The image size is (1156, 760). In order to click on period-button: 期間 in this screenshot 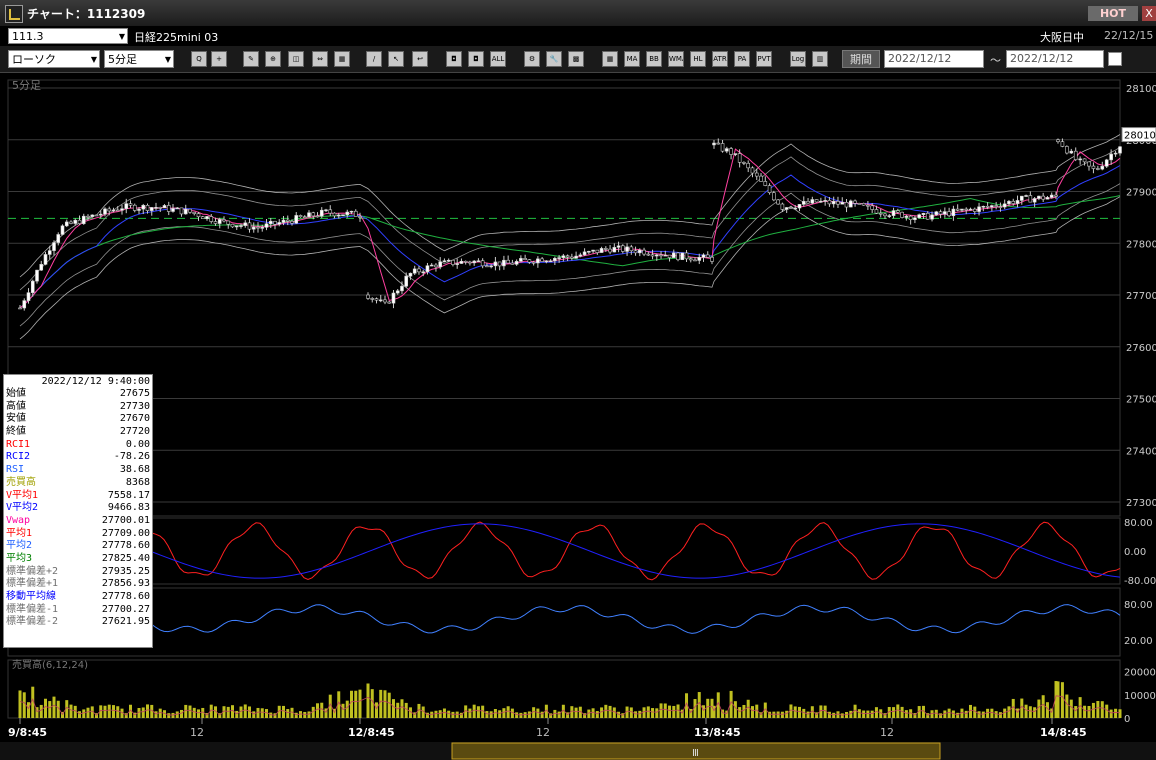, I will do `click(861, 59)`.